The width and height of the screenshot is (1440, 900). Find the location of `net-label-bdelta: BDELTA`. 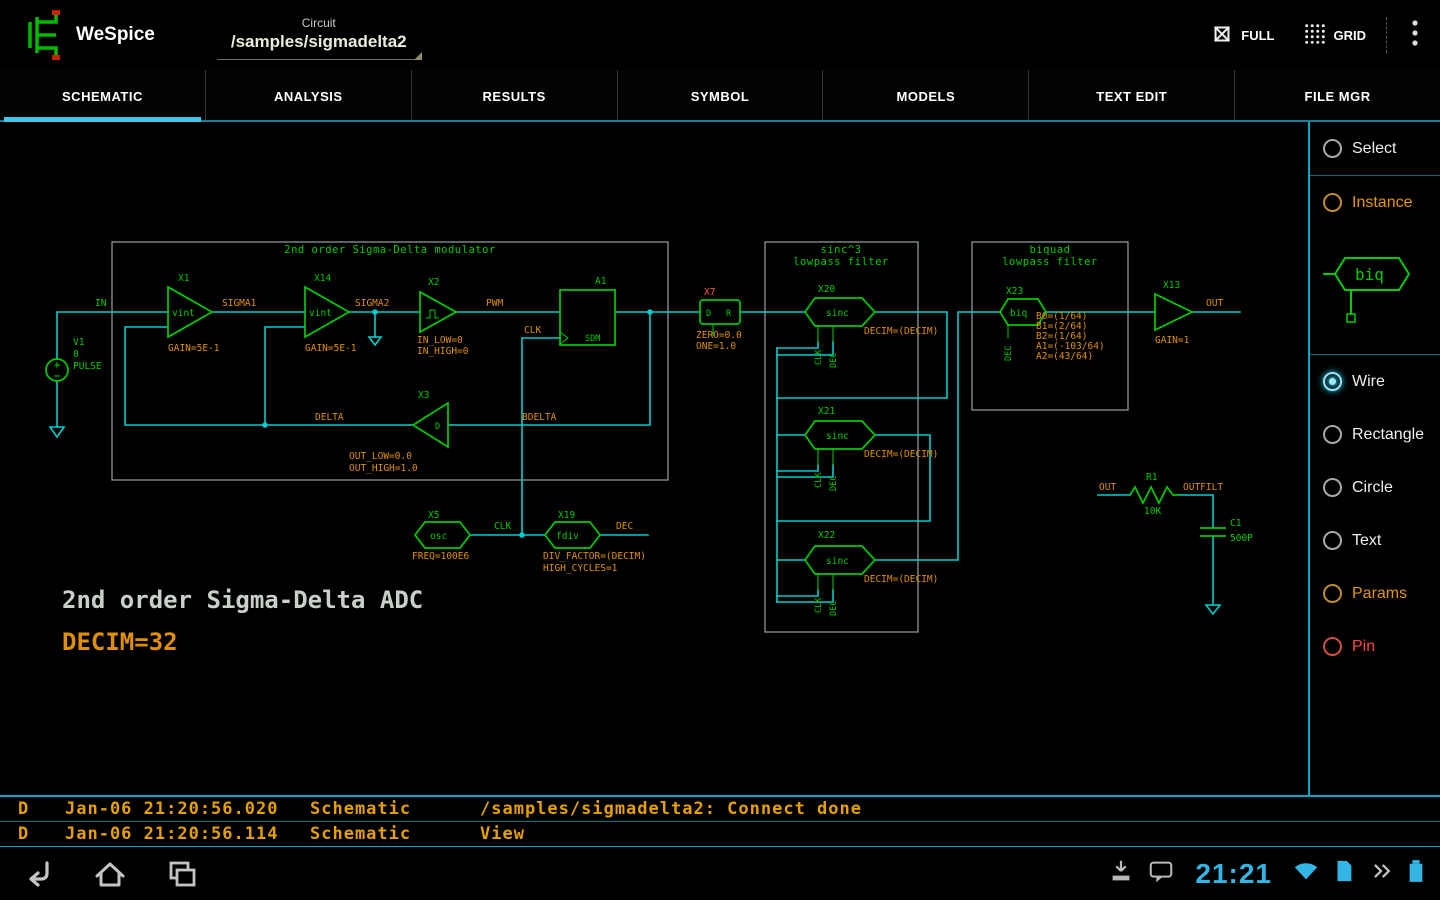

net-label-bdelta: BDELTA is located at coordinates (539, 417).